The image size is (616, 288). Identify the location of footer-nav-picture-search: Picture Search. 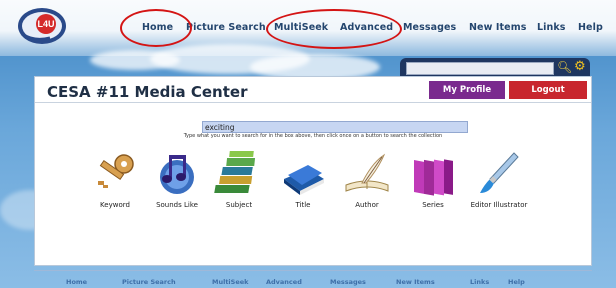
(149, 282).